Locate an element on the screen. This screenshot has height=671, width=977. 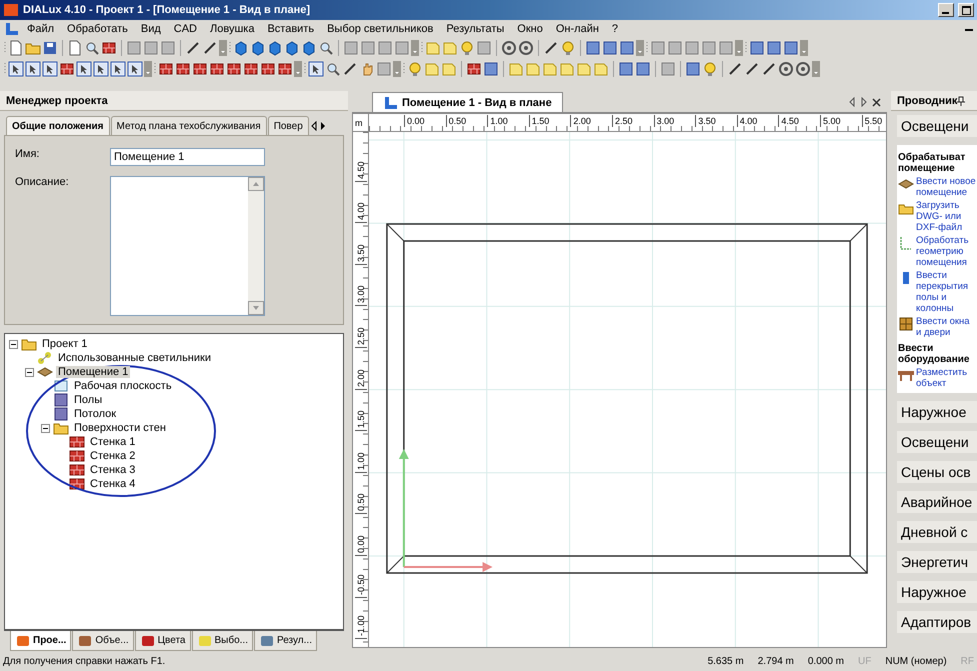
menu-item: Вид is located at coordinates (150, 28).